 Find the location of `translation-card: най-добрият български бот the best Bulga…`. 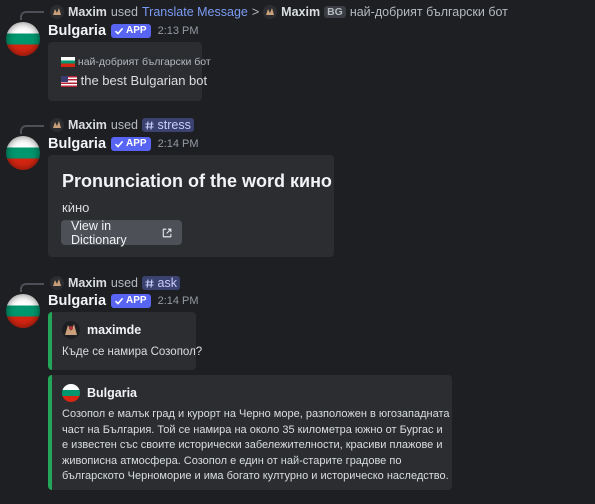

translation-card: най-добрият български бот the best Bulga… is located at coordinates (129, 71).